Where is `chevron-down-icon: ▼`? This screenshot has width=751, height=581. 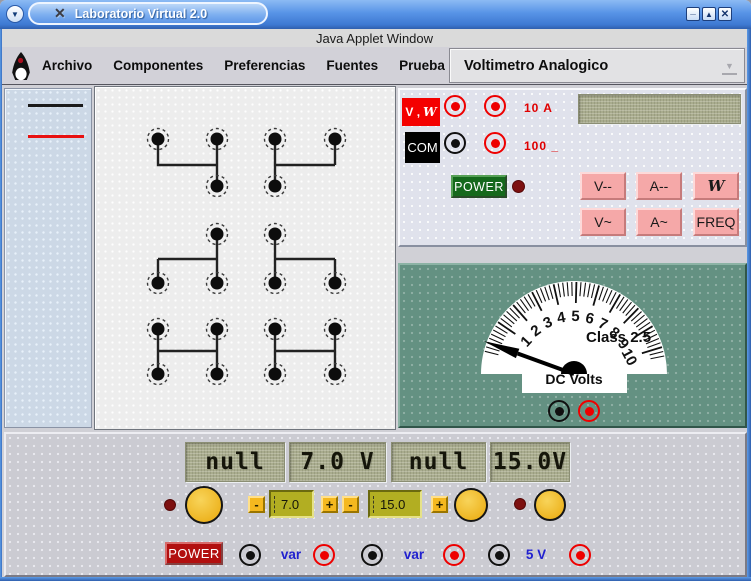
chevron-down-icon: ▼ is located at coordinates (15, 14).